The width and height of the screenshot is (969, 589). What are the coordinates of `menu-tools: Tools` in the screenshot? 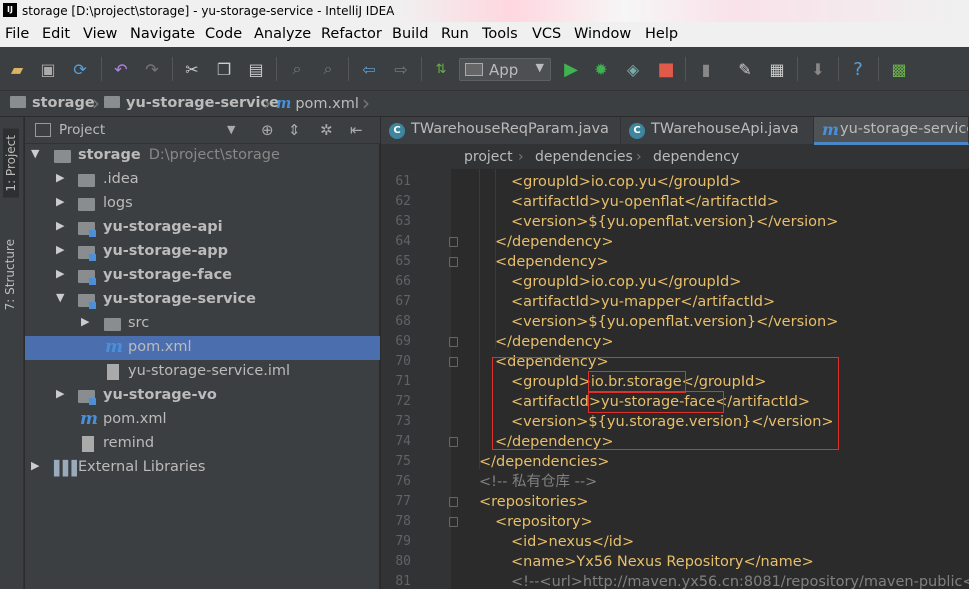 It's located at (500, 34).